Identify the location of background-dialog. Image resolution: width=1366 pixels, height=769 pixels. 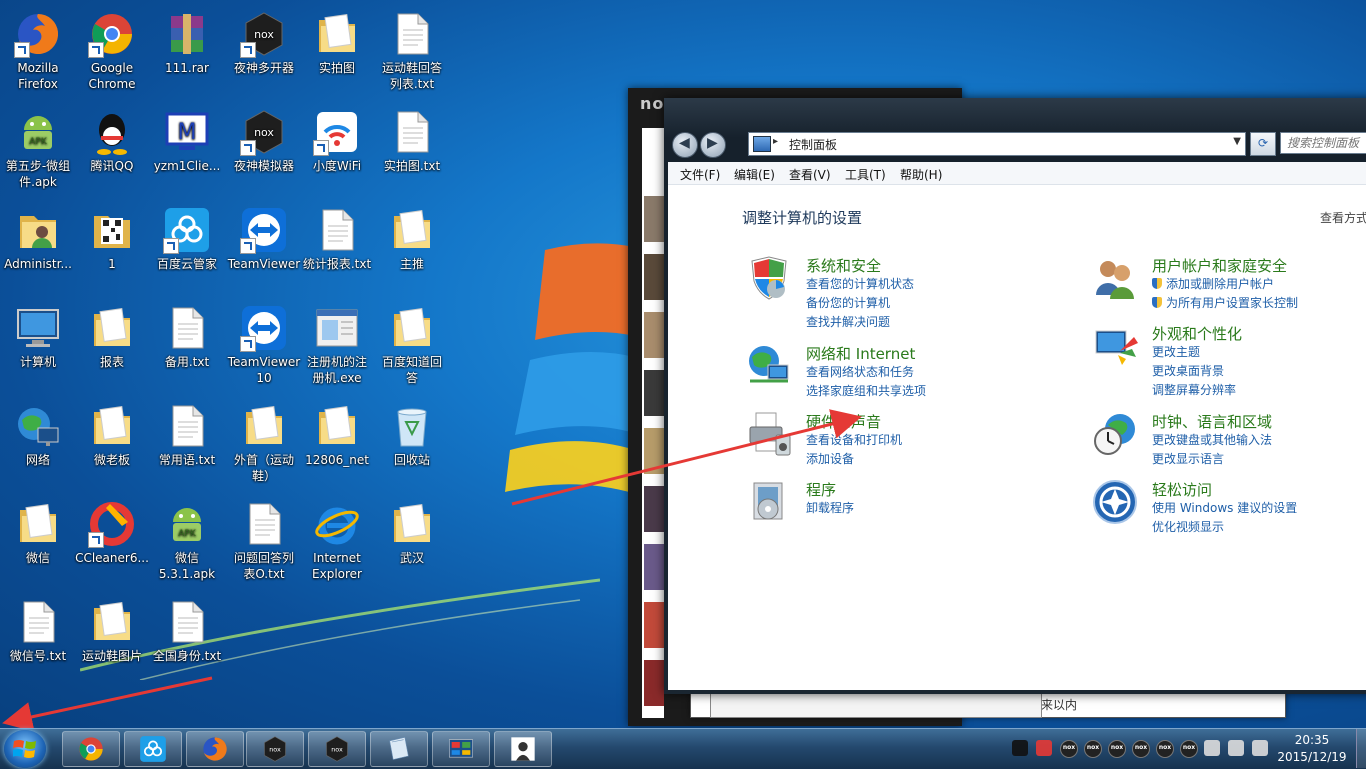
(876, 704).